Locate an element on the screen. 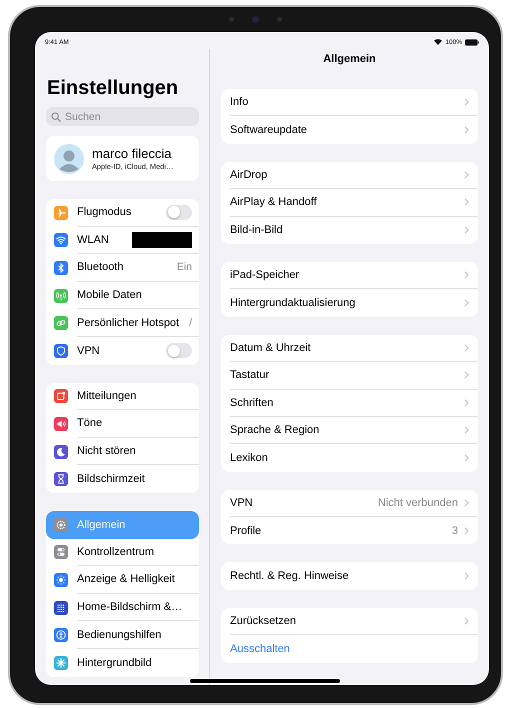  list-row: AirDrop is located at coordinates (354, 176).